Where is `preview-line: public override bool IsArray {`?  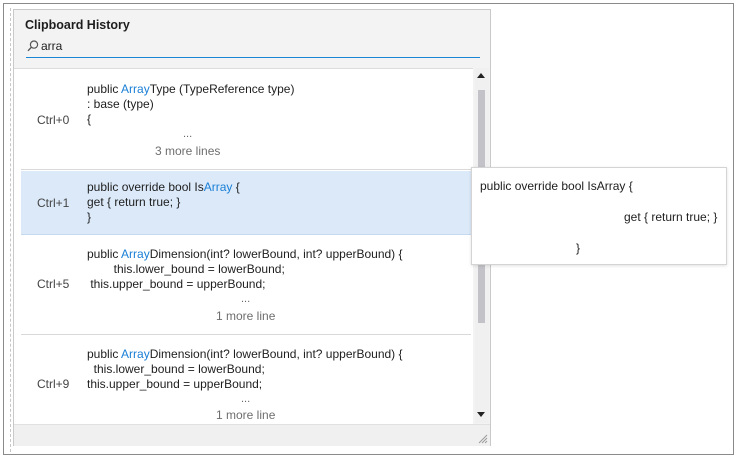
preview-line: public override bool IsArray { is located at coordinates (556, 186).